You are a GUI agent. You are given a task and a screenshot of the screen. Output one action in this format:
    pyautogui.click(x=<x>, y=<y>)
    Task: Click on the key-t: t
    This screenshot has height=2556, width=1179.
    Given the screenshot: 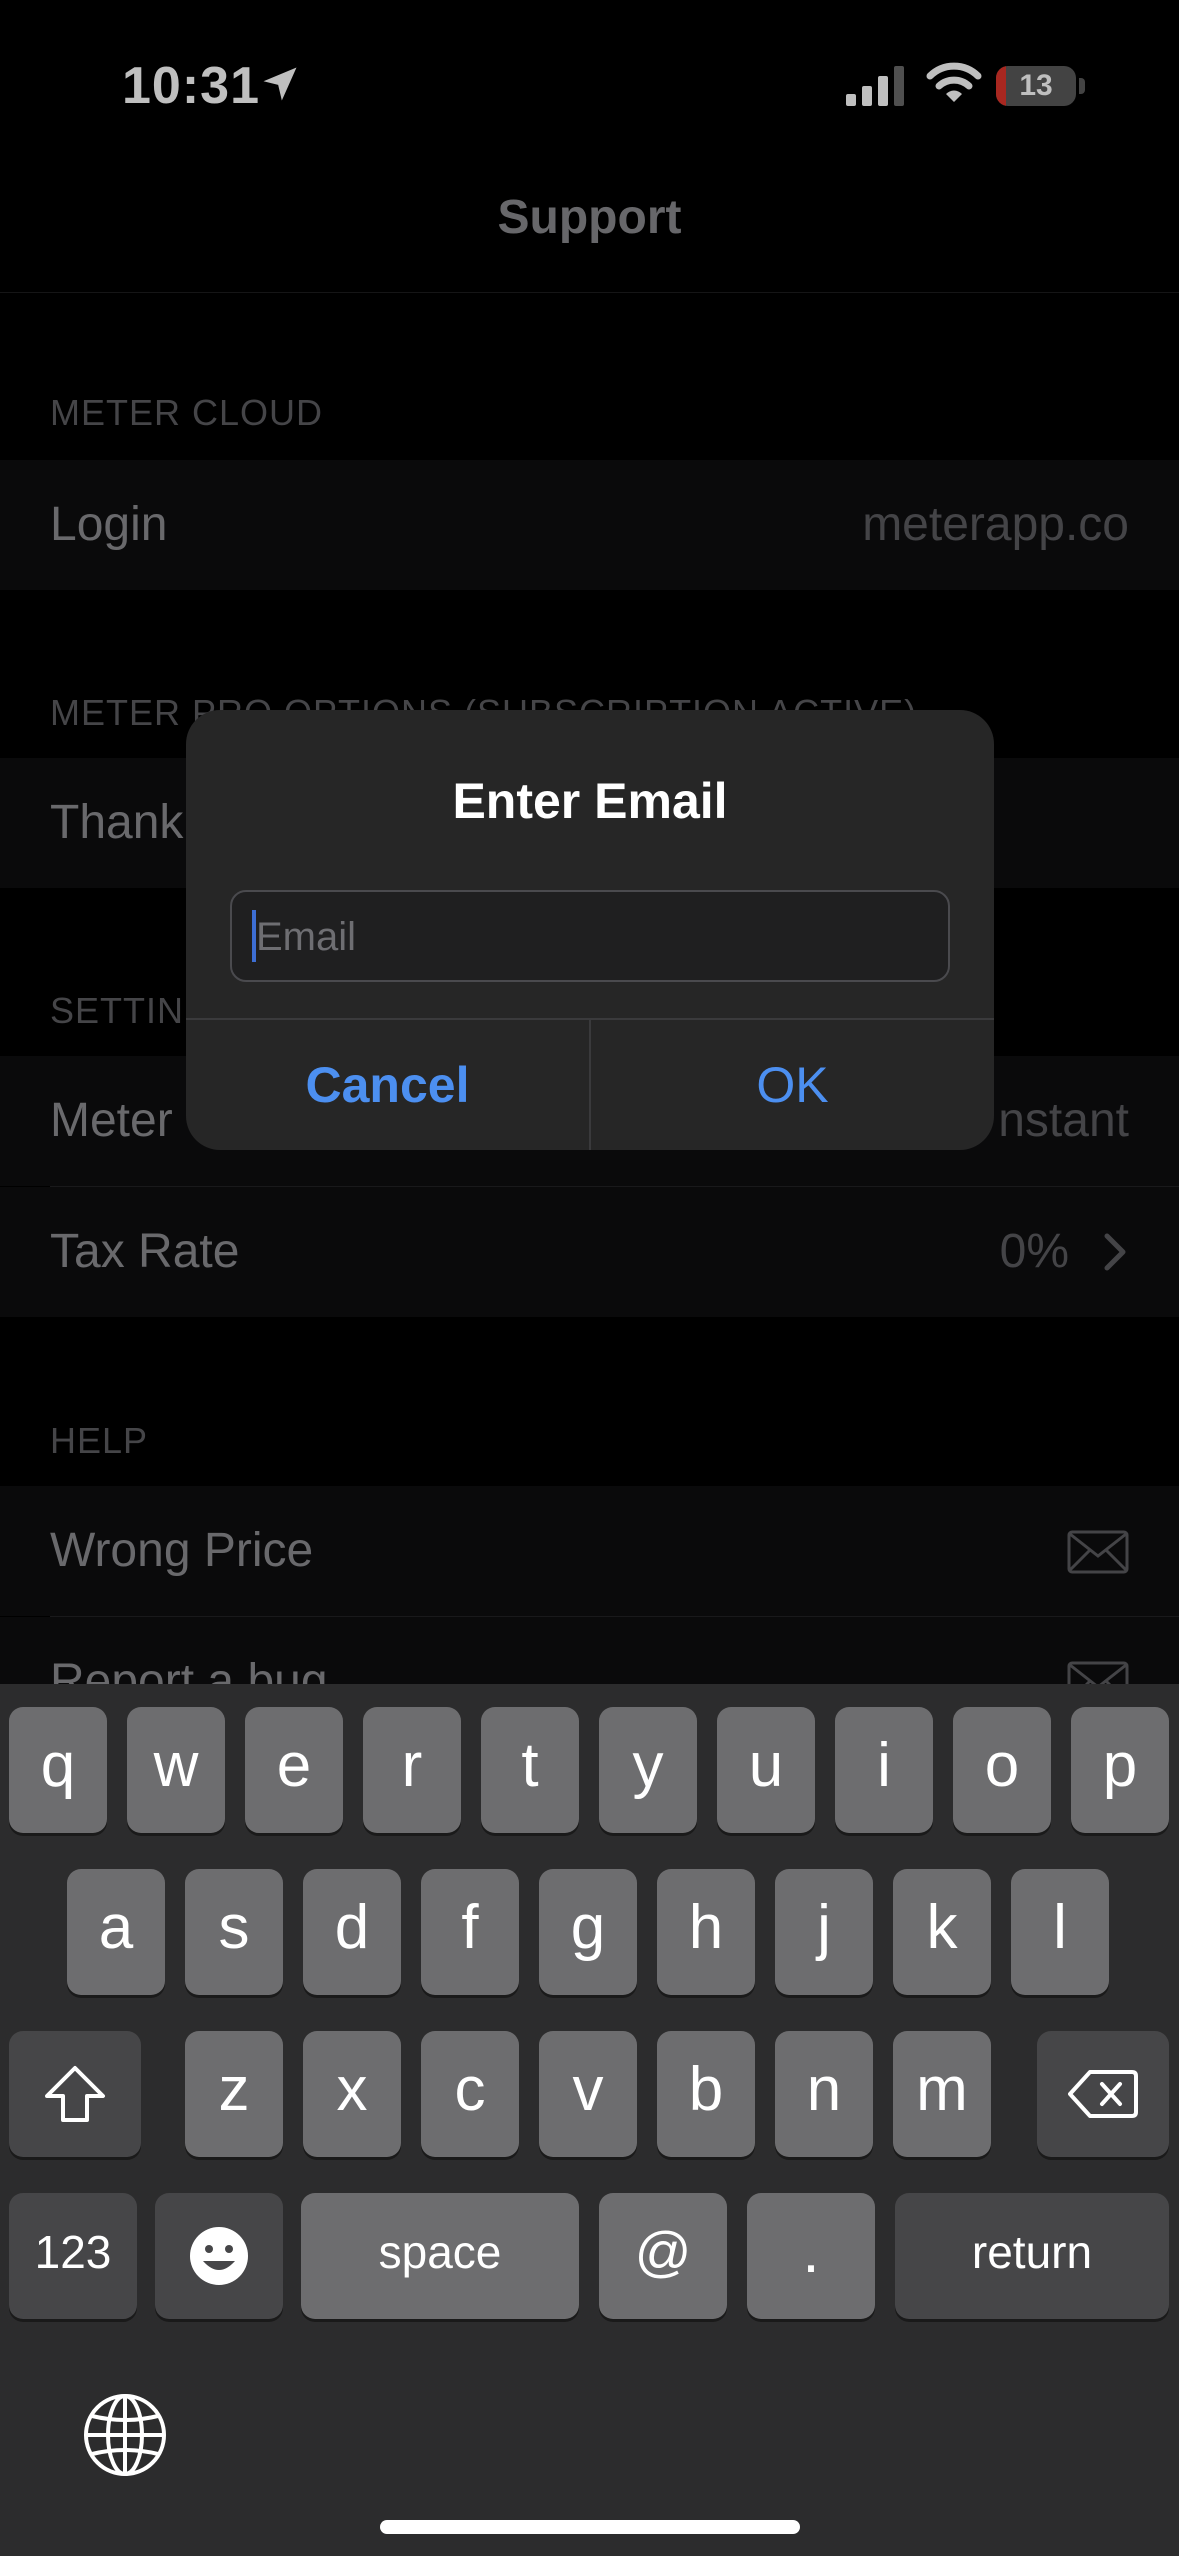 What is the action you would take?
    pyautogui.click(x=530, y=1770)
    